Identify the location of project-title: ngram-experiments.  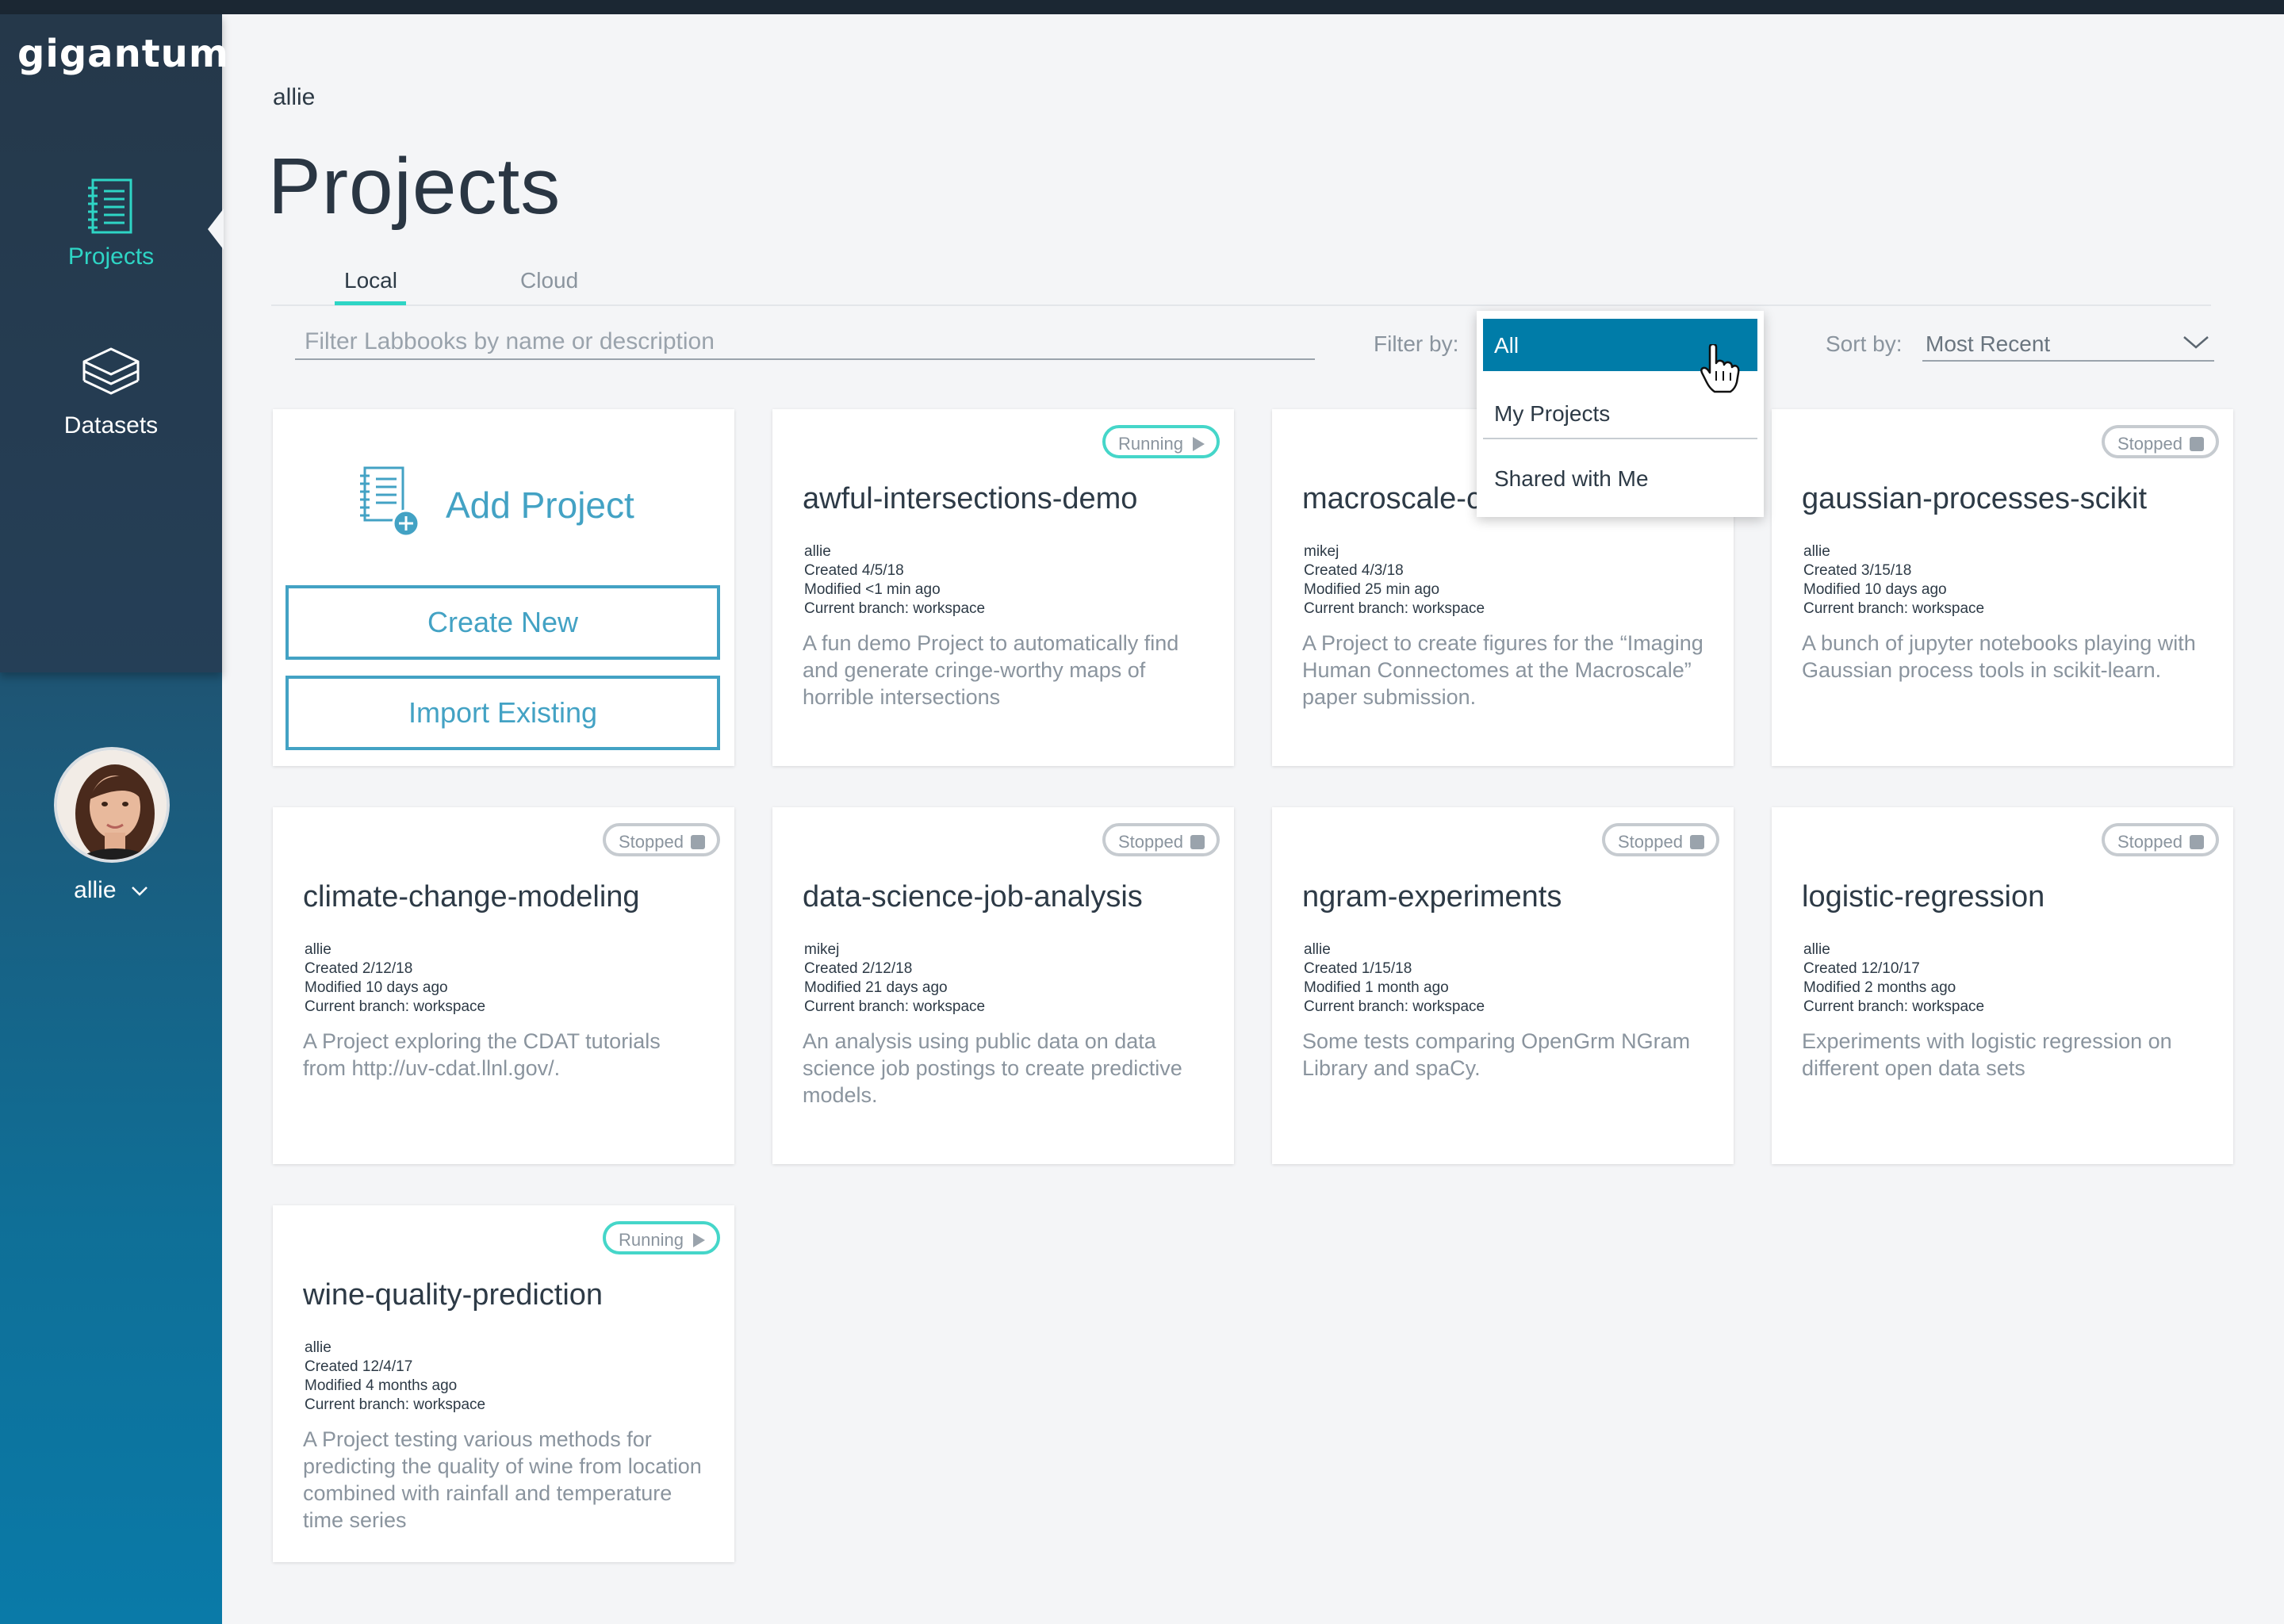
(1432, 897).